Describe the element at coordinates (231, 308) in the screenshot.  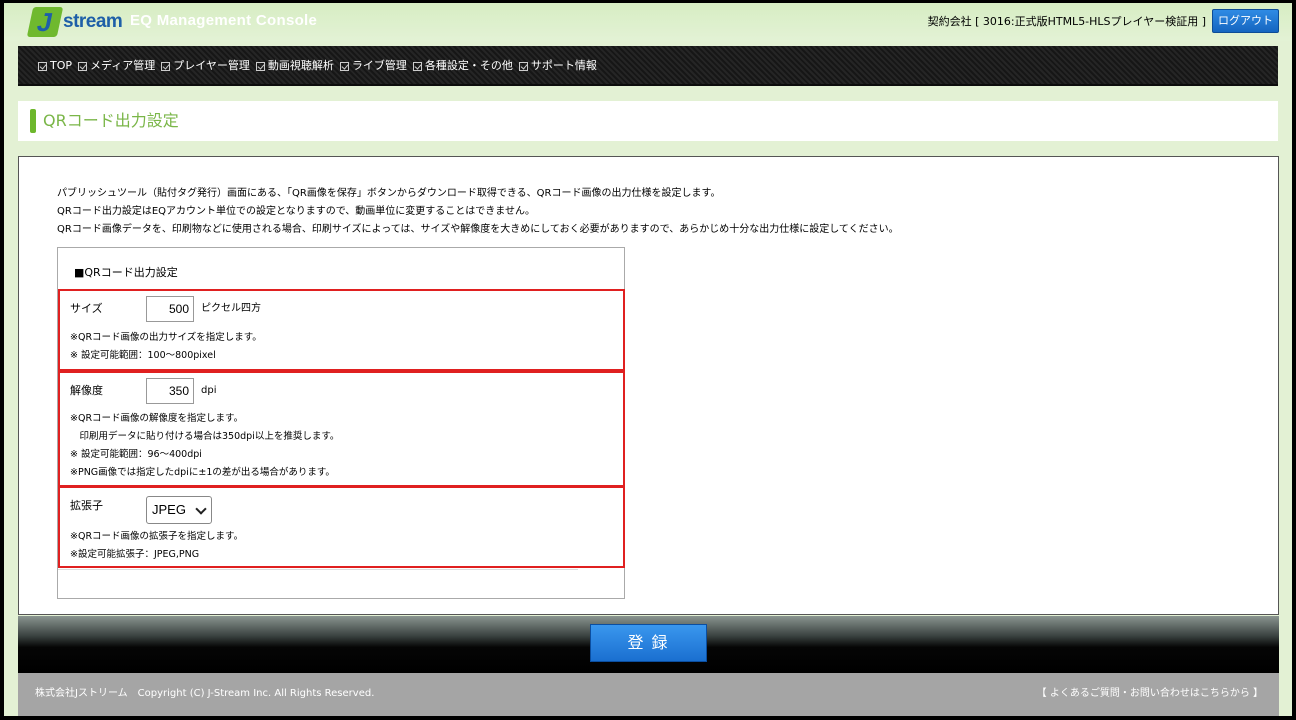
I see `size-unit: ピクセル四方` at that location.